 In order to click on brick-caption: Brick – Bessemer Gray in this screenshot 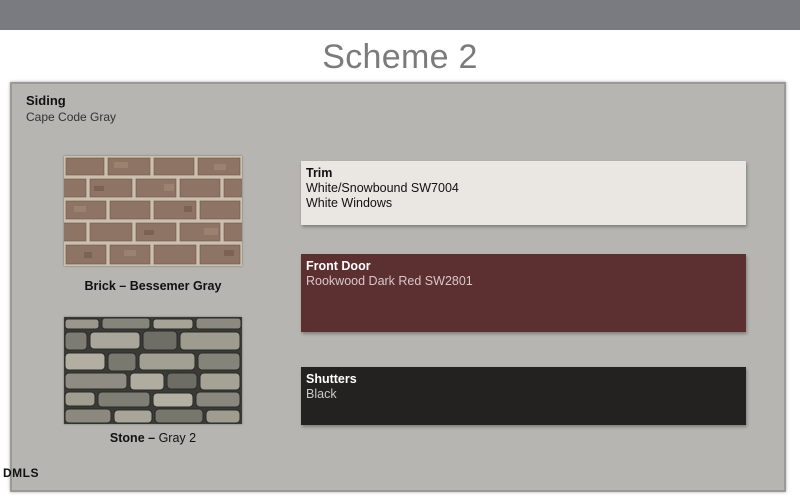, I will do `click(153, 286)`.